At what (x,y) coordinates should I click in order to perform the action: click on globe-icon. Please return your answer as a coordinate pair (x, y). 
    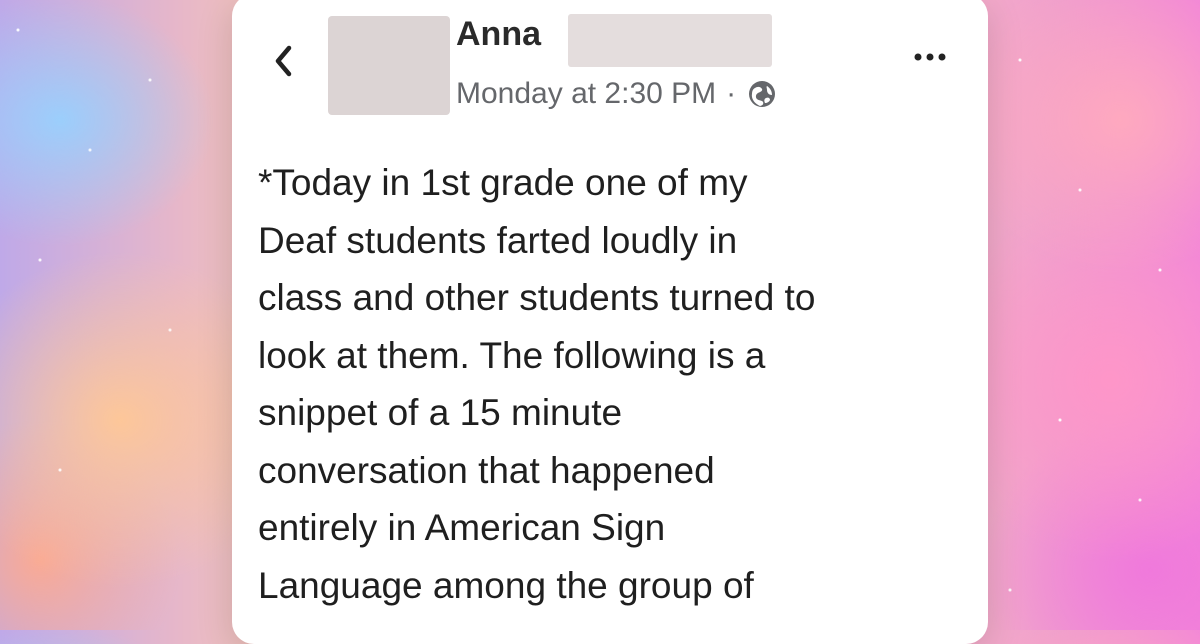
    Looking at the image, I should click on (762, 94).